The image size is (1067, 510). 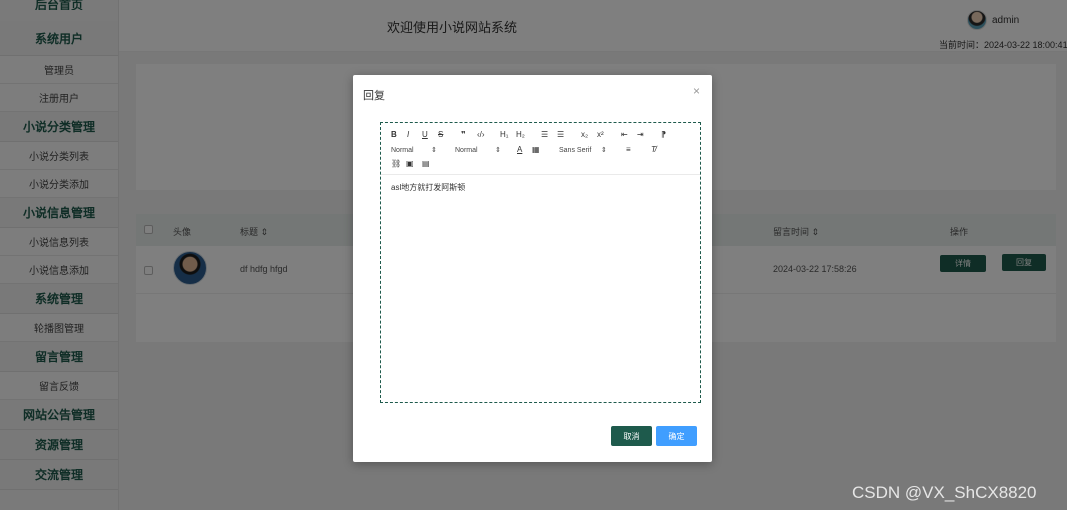 What do you see at coordinates (426, 164) in the screenshot?
I see `video-icon: ▤` at bounding box center [426, 164].